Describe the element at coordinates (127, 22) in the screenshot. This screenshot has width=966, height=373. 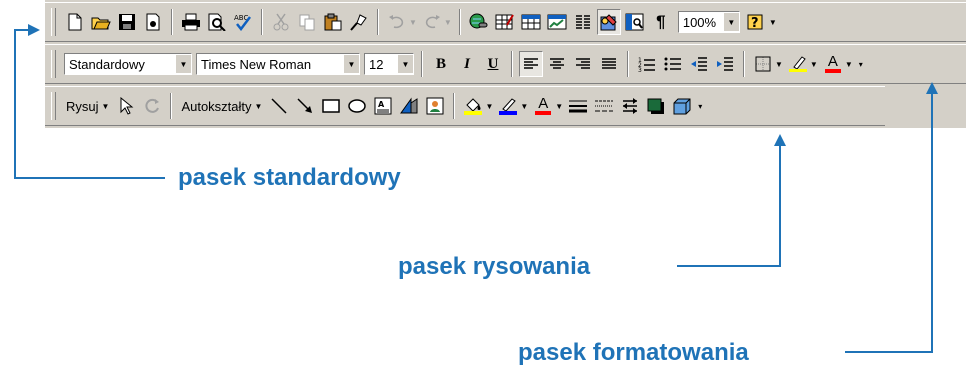
I see `save-icon` at that location.